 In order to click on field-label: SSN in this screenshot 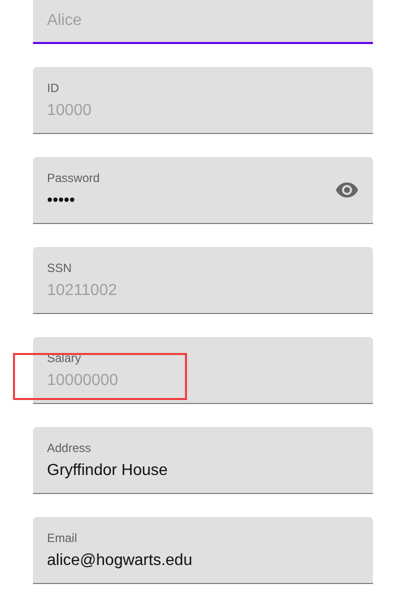, I will do `click(60, 268)`.